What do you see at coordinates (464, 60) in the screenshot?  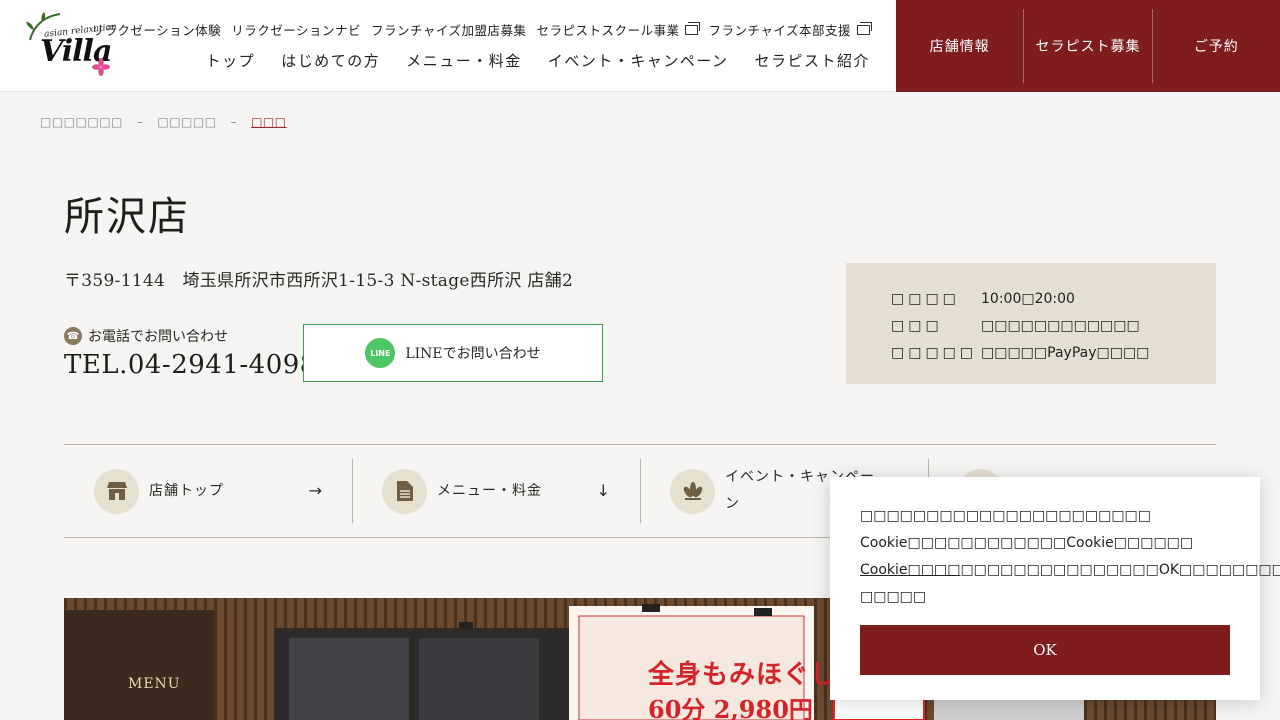 I see `nav-menu-price: メニュー・料金` at bounding box center [464, 60].